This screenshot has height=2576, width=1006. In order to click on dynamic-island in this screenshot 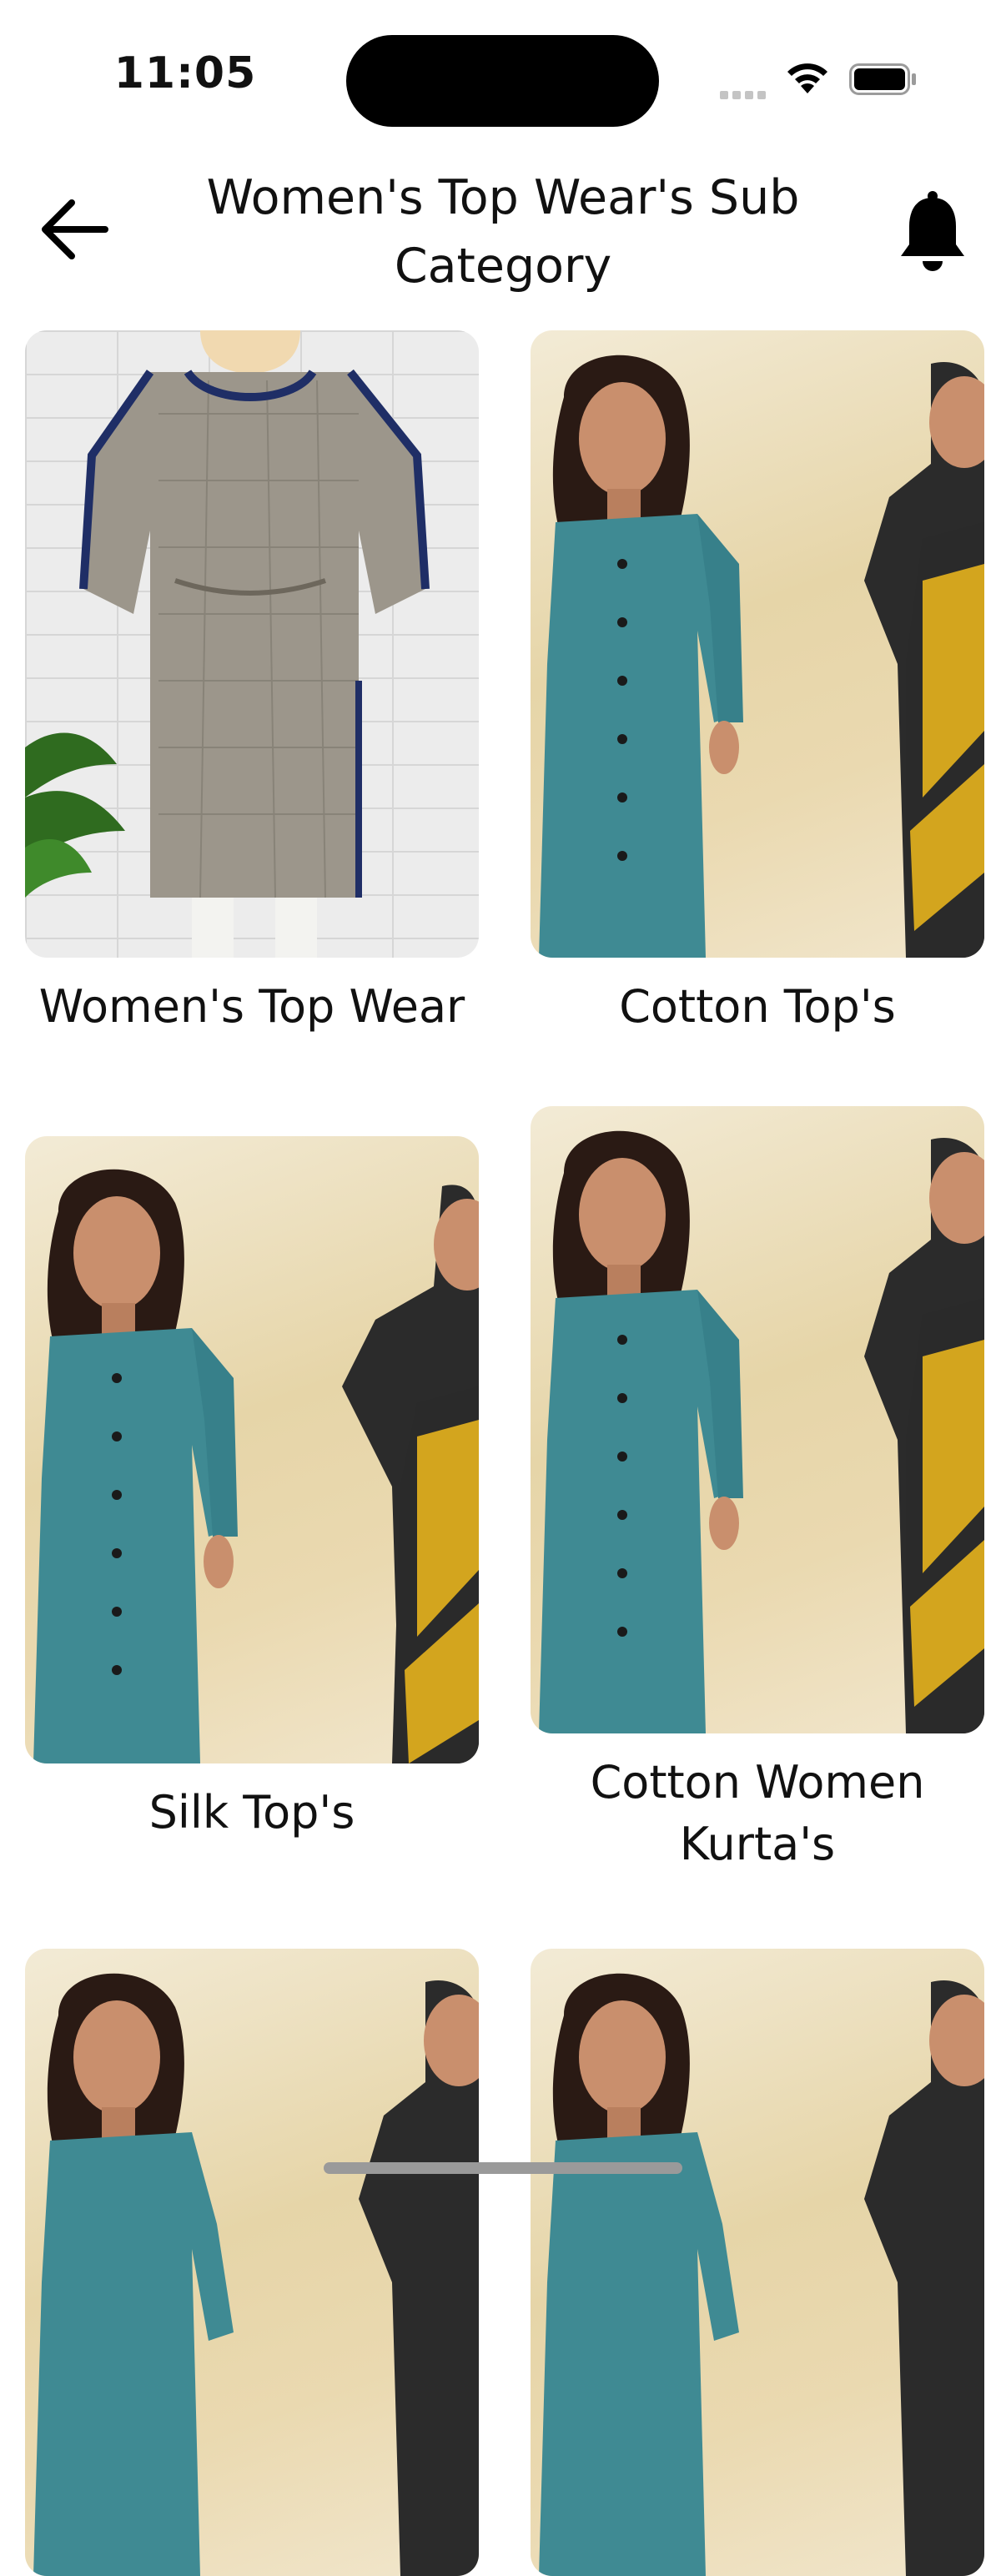, I will do `click(503, 81)`.